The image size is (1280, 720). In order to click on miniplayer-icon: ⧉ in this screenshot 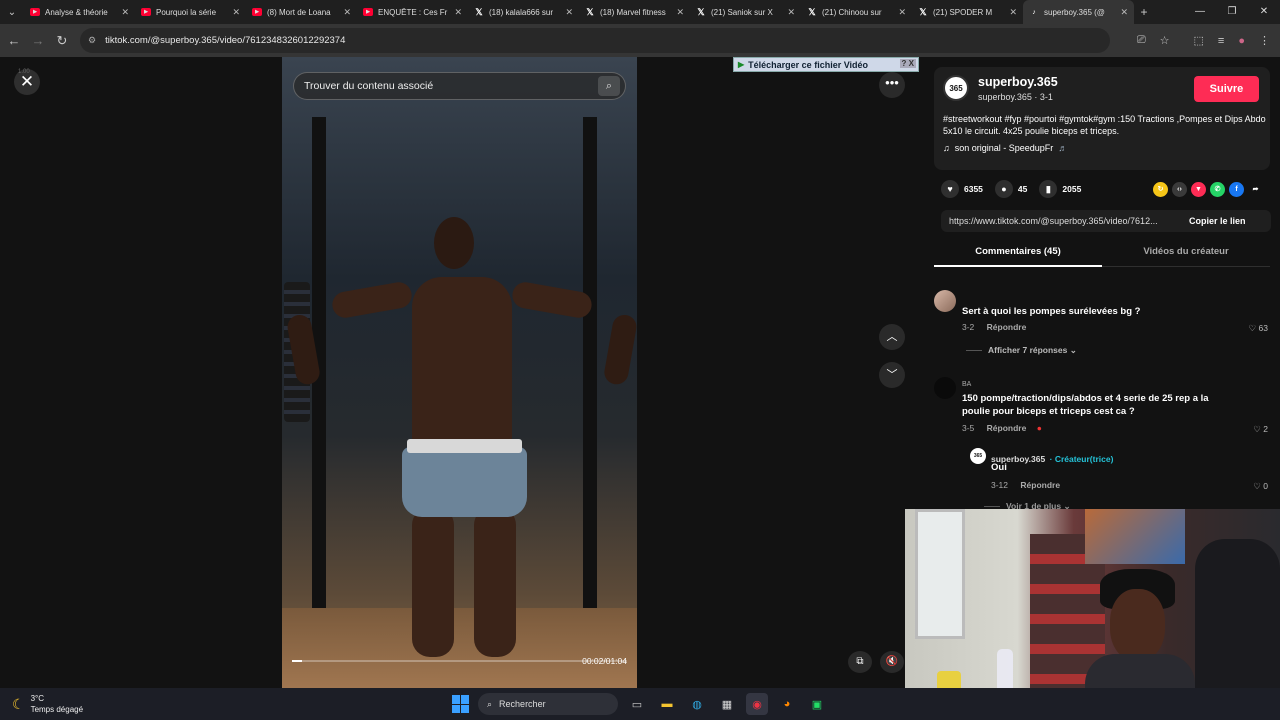, I will do `click(860, 662)`.